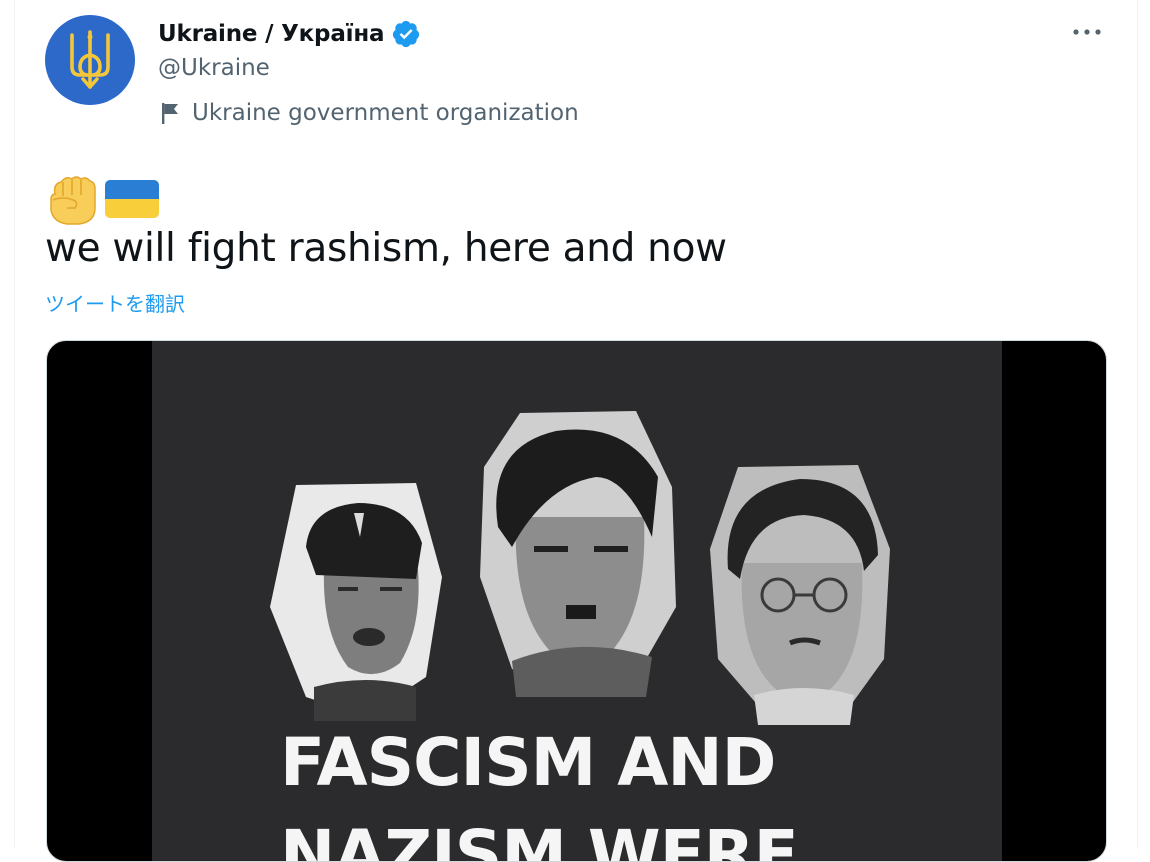 This screenshot has height=862, width=1150. I want to click on display-name-row: Ukraine / Україна, so click(289, 34).